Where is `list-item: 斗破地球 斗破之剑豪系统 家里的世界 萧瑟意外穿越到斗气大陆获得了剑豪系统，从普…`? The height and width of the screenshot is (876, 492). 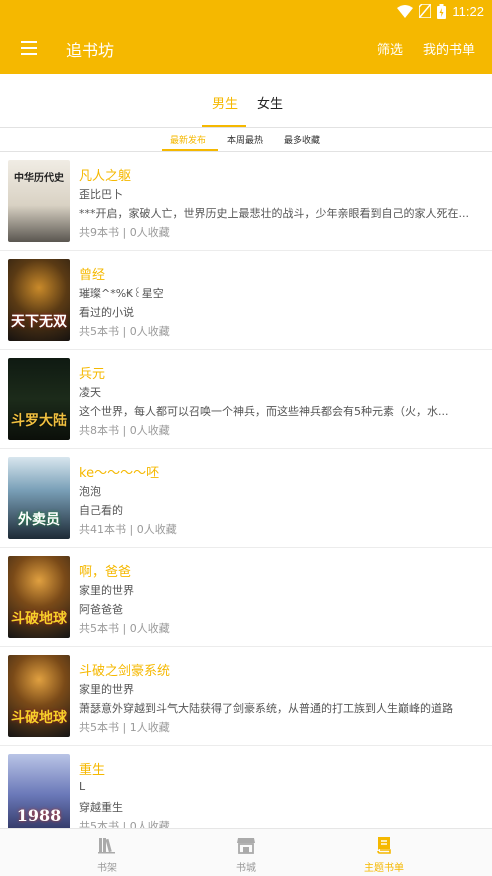 list-item: 斗破地球 斗破之剑豪系统 家里的世界 萧瑟意外穿越到斗气大陆获得了剑豪系统，从普… is located at coordinates (246, 696).